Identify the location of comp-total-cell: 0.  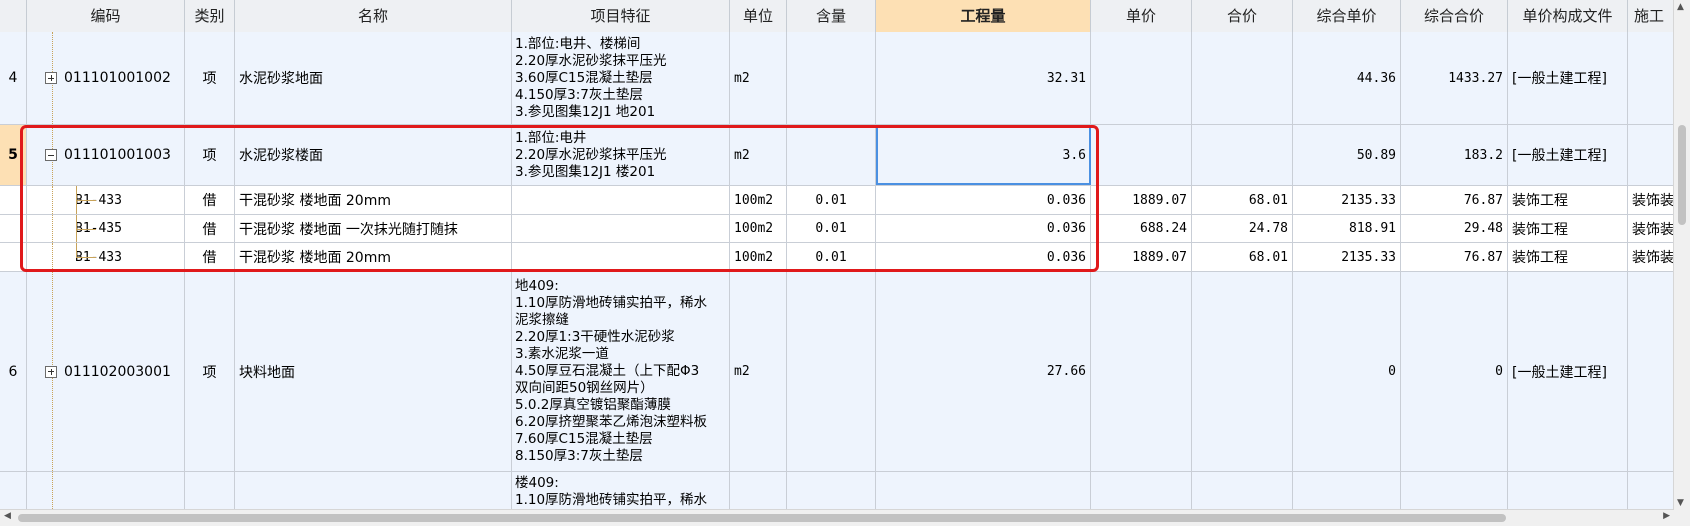
(1454, 371).